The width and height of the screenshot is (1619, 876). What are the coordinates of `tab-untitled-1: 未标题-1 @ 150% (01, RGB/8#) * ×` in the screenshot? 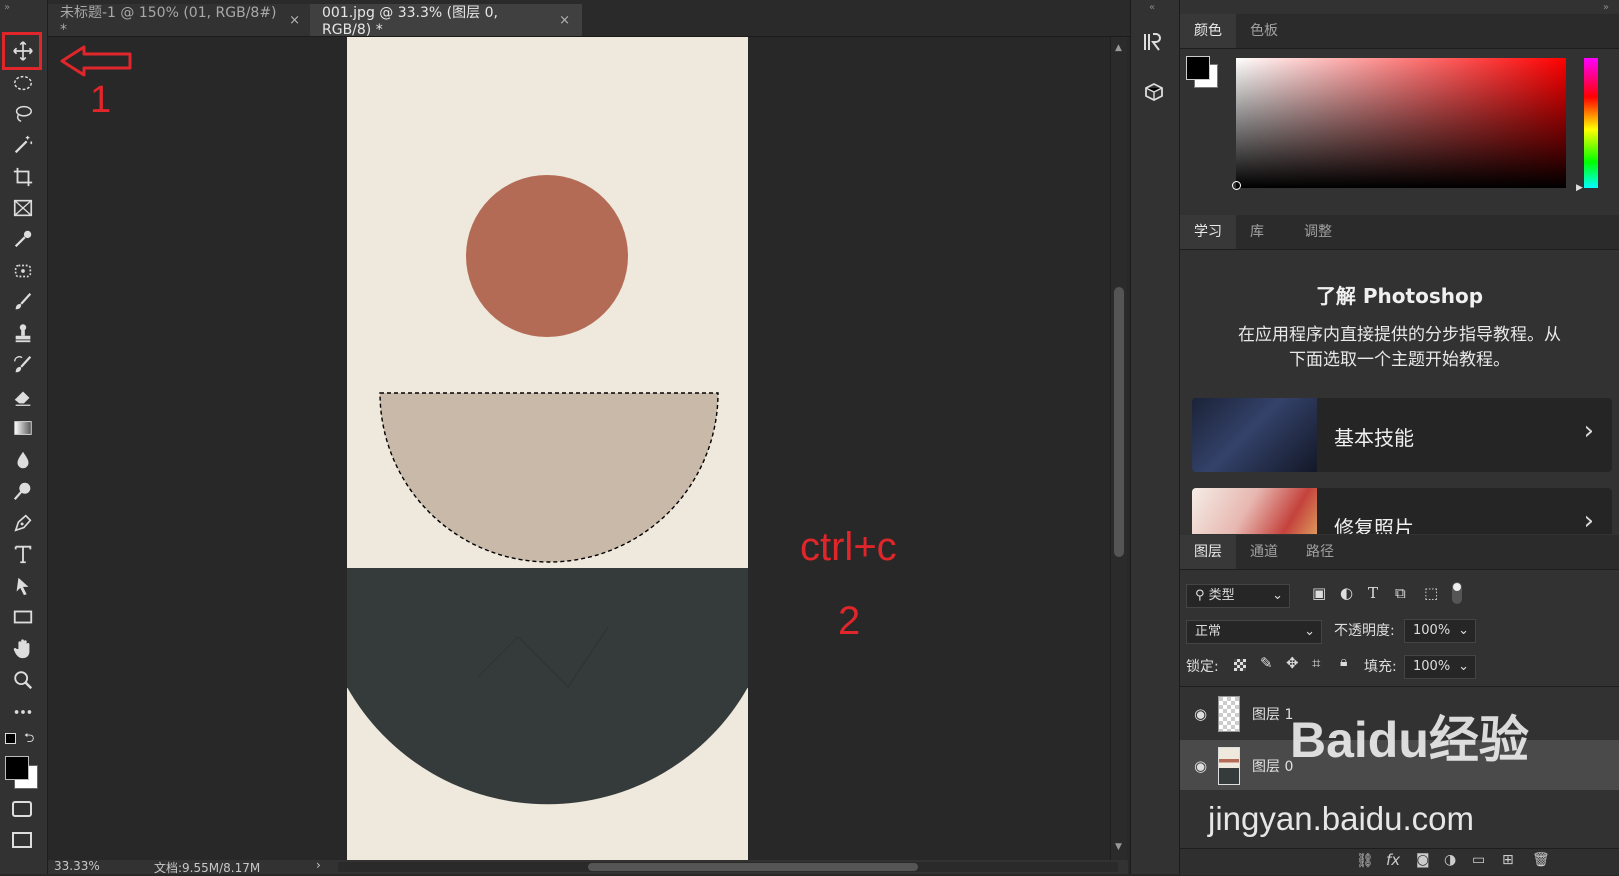 It's located at (180, 21).